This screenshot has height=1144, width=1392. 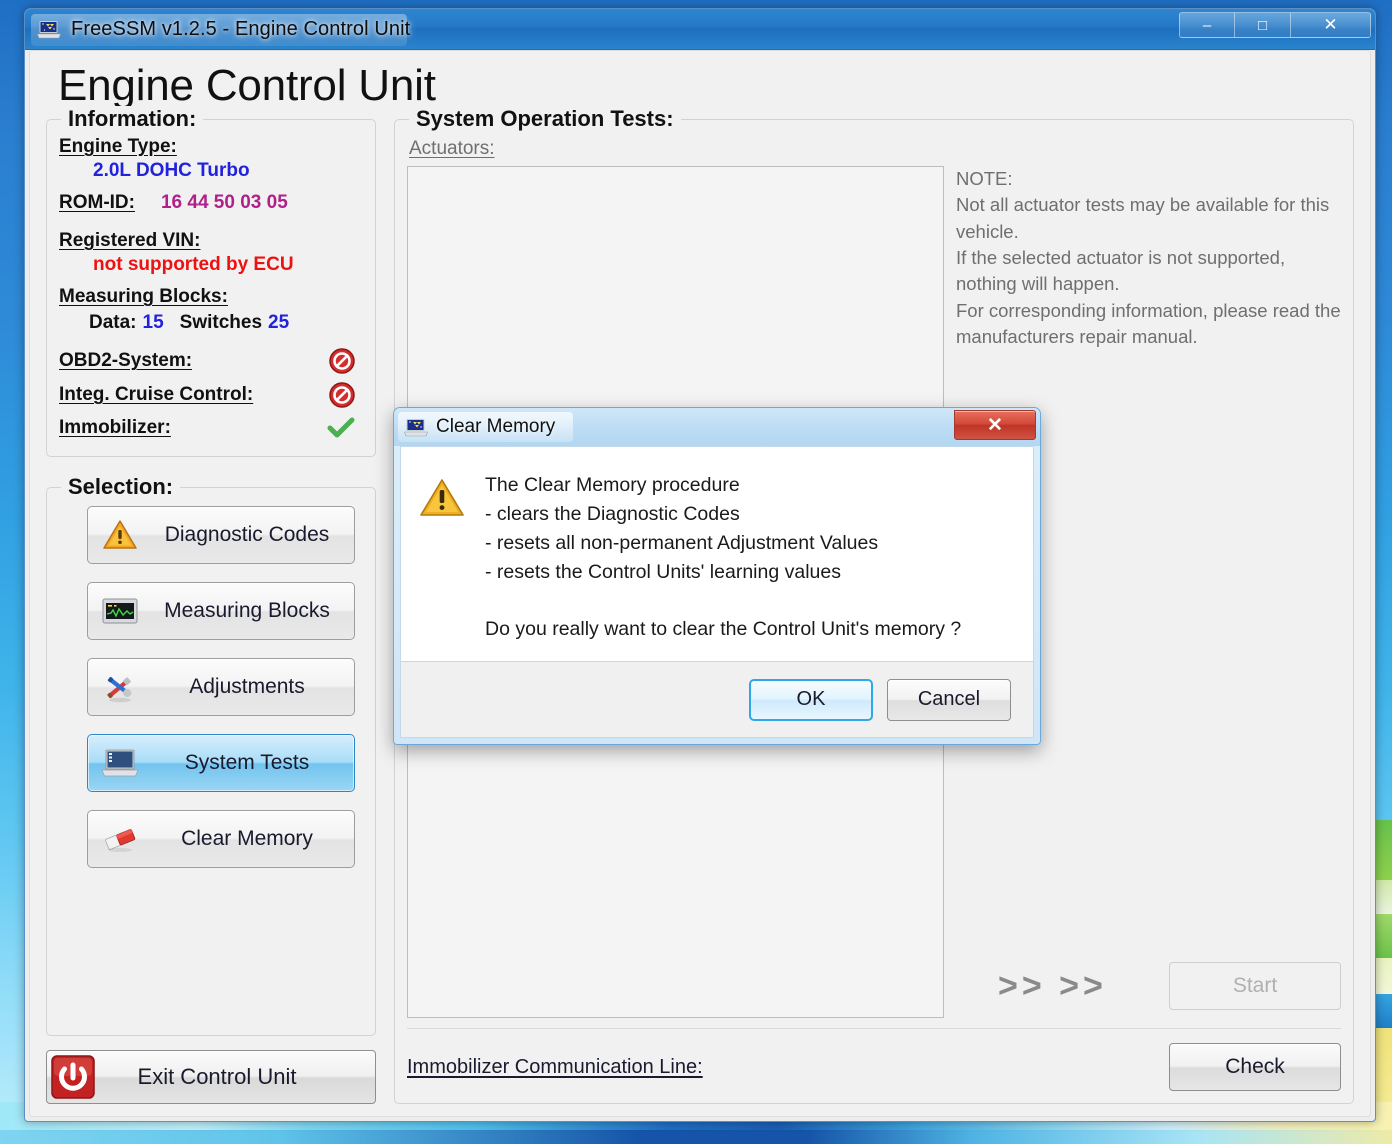 I want to click on wallpaper-strip, so click(x=696, y=1137).